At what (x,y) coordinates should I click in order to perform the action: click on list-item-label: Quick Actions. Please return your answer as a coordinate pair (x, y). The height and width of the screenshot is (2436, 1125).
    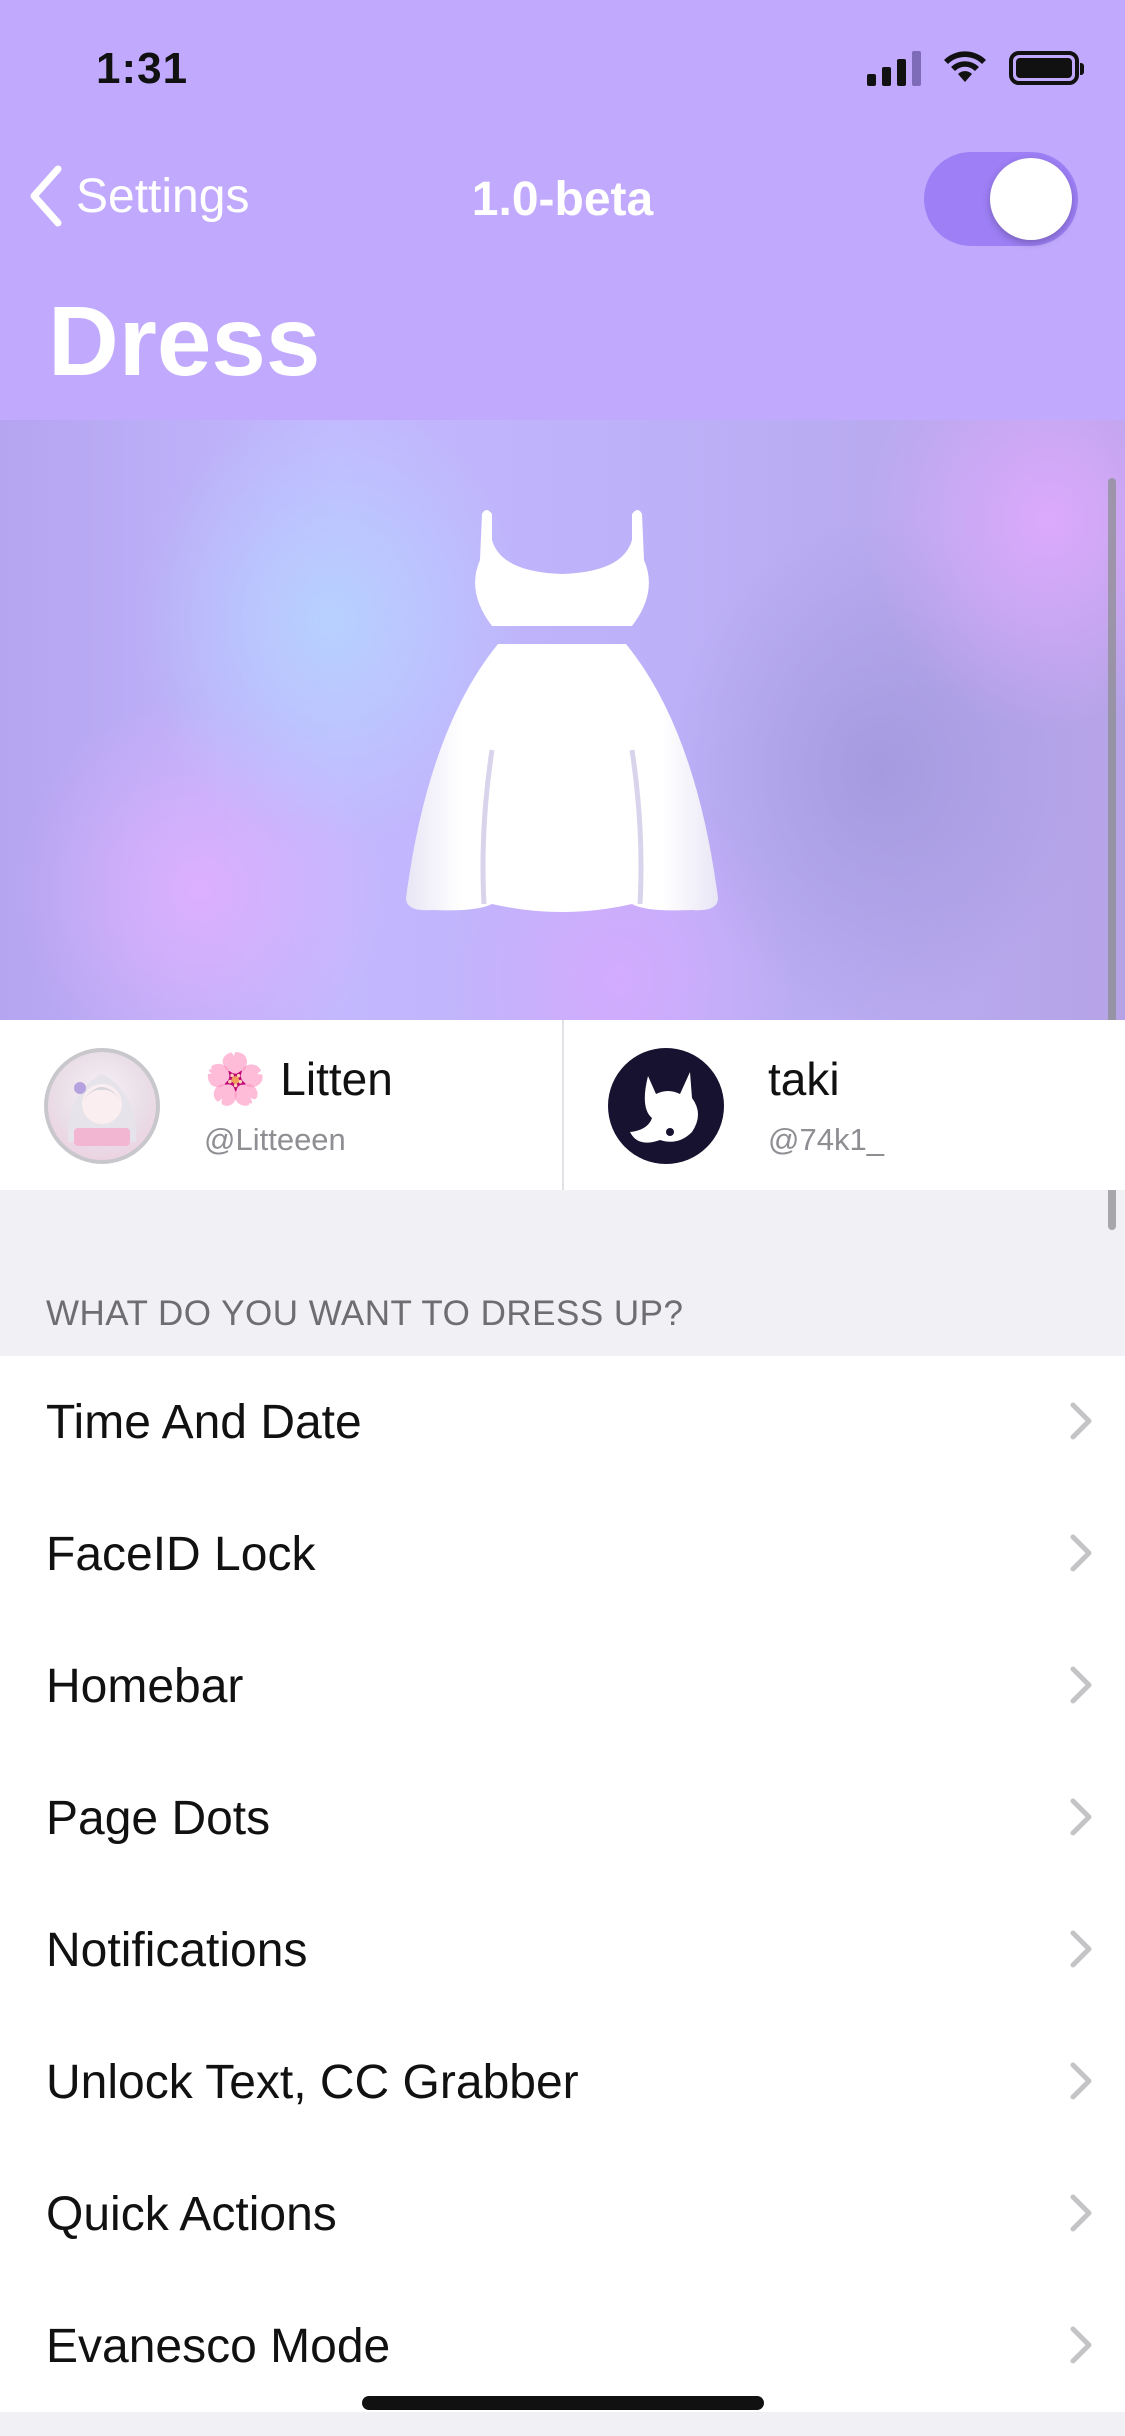
    Looking at the image, I should click on (191, 2214).